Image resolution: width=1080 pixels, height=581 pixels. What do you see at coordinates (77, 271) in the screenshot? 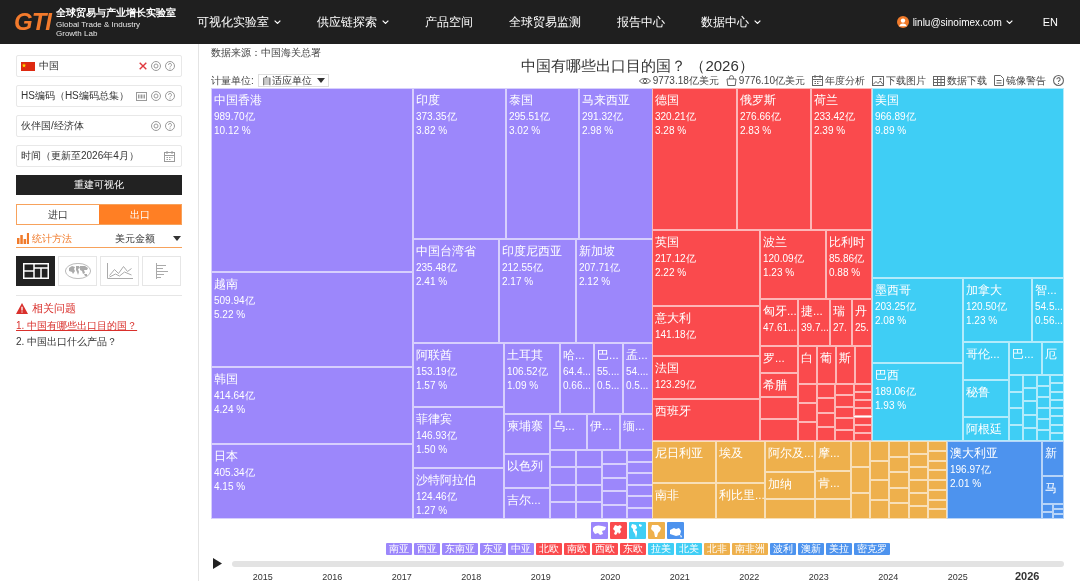
I see `world-map-icon` at bounding box center [77, 271].